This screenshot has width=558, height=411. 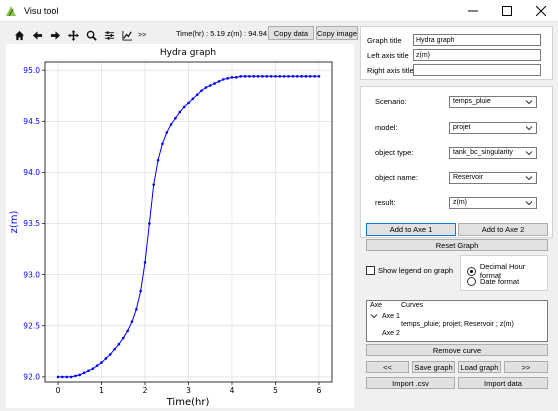 I want to click on import-csv-button: Import .csv, so click(x=410, y=383).